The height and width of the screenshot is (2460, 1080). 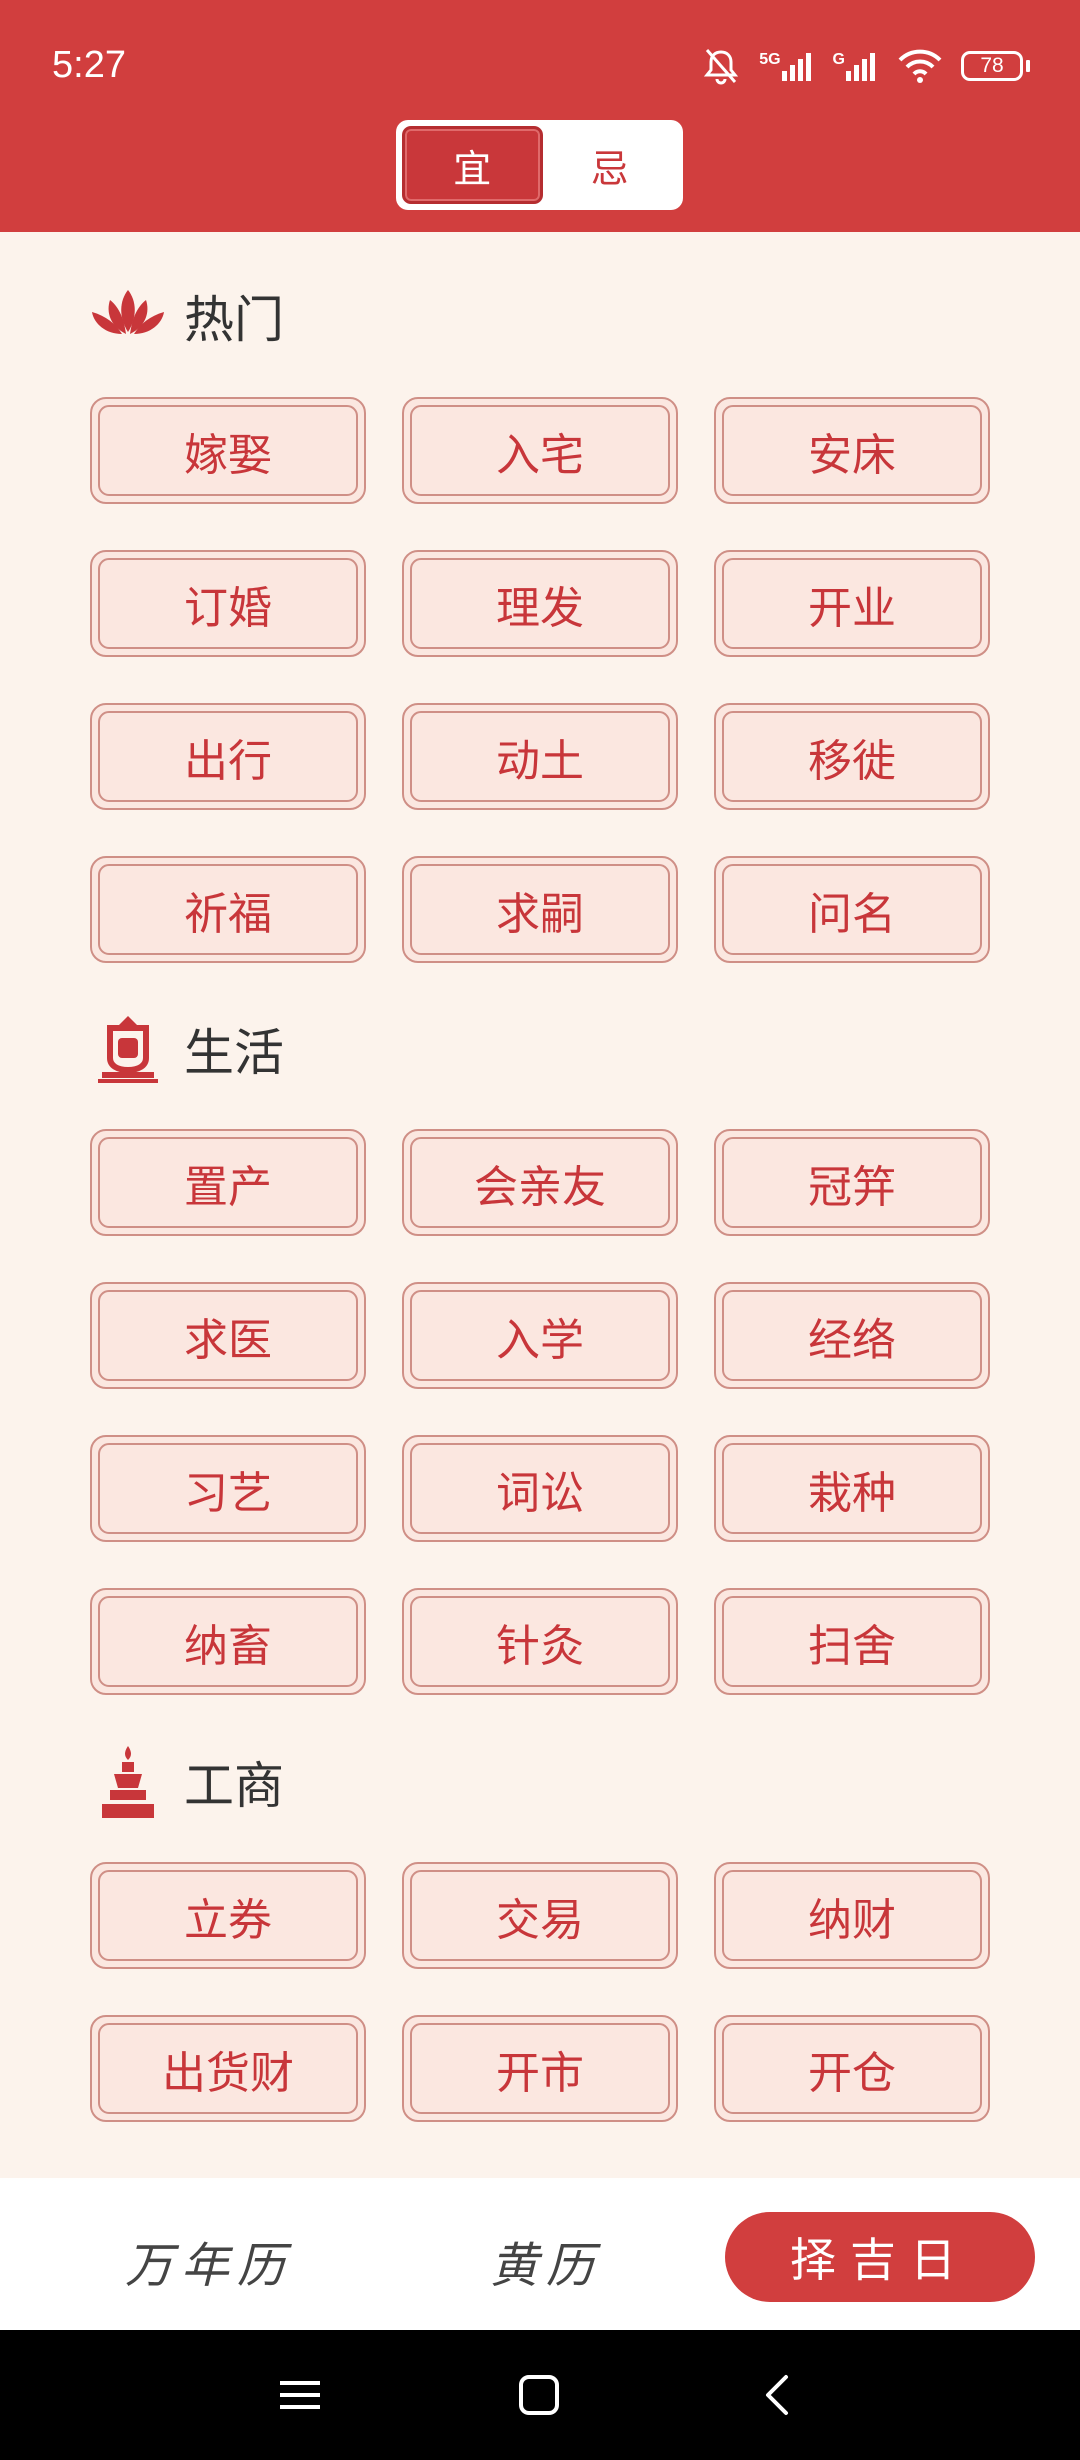 I want to click on option-tag-label: 会亲友, so click(x=540, y=1182).